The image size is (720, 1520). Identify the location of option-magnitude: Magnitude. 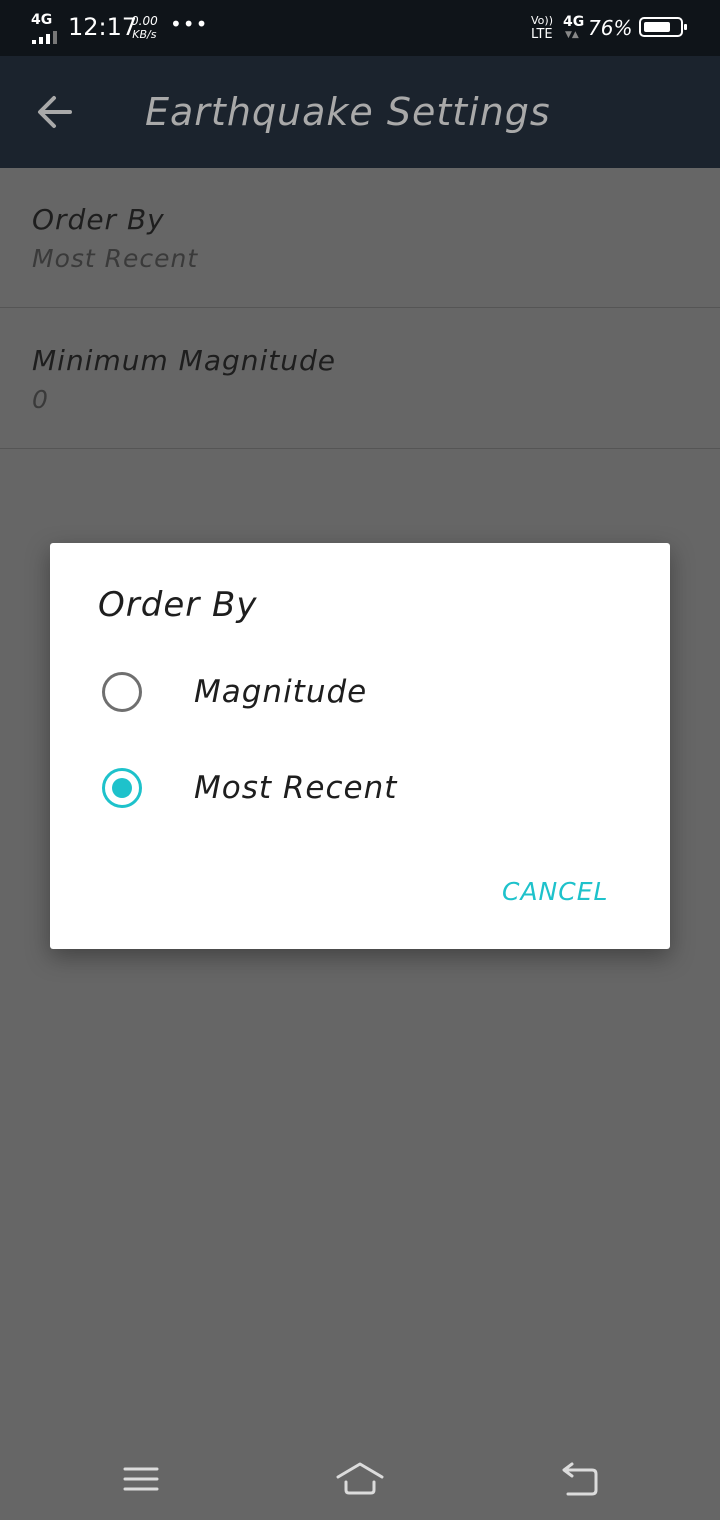
(360, 692).